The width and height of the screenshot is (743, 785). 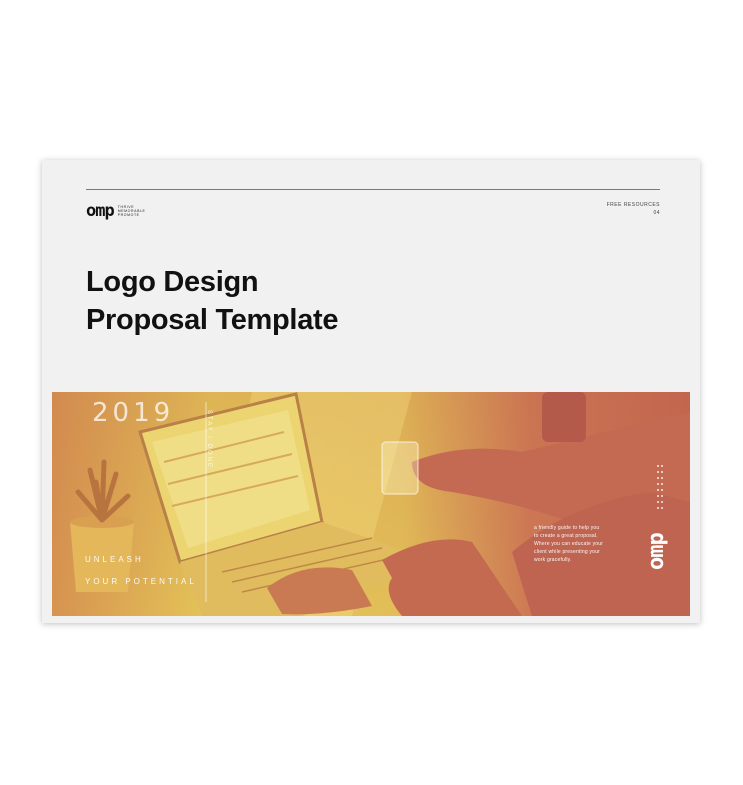 I want to click on banner-logo-wordmark: omp, so click(x=656, y=551).